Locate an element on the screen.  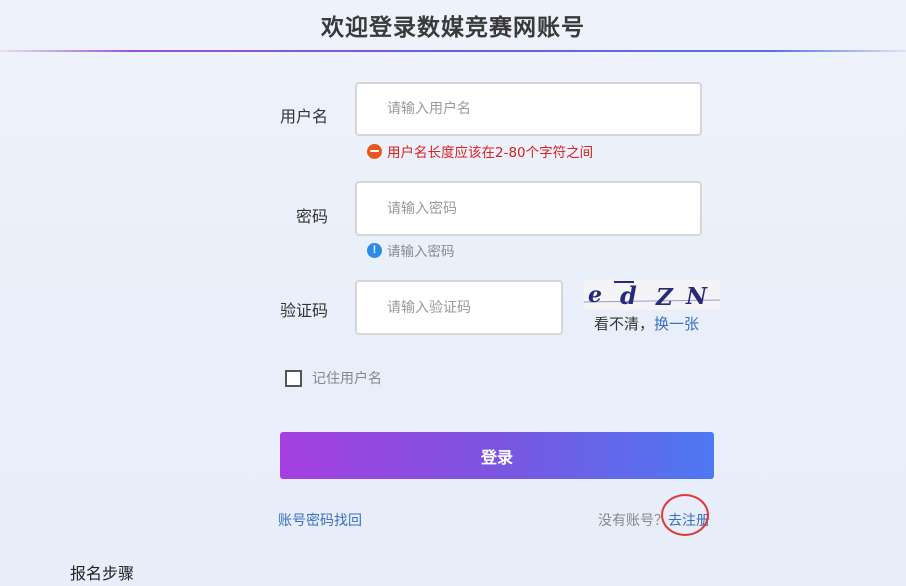
username-error-text: 用户名长度应该在2-80个字符之间 is located at coordinates (490, 153).